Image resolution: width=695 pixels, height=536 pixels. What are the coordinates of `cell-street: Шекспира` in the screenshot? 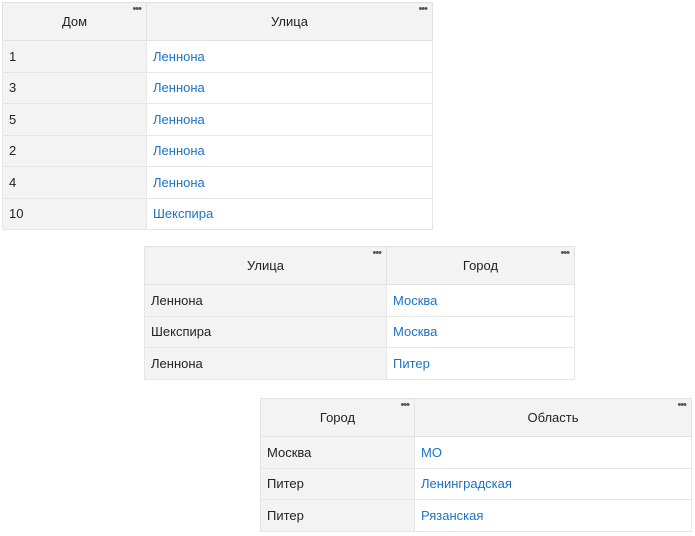 It's located at (265, 331).